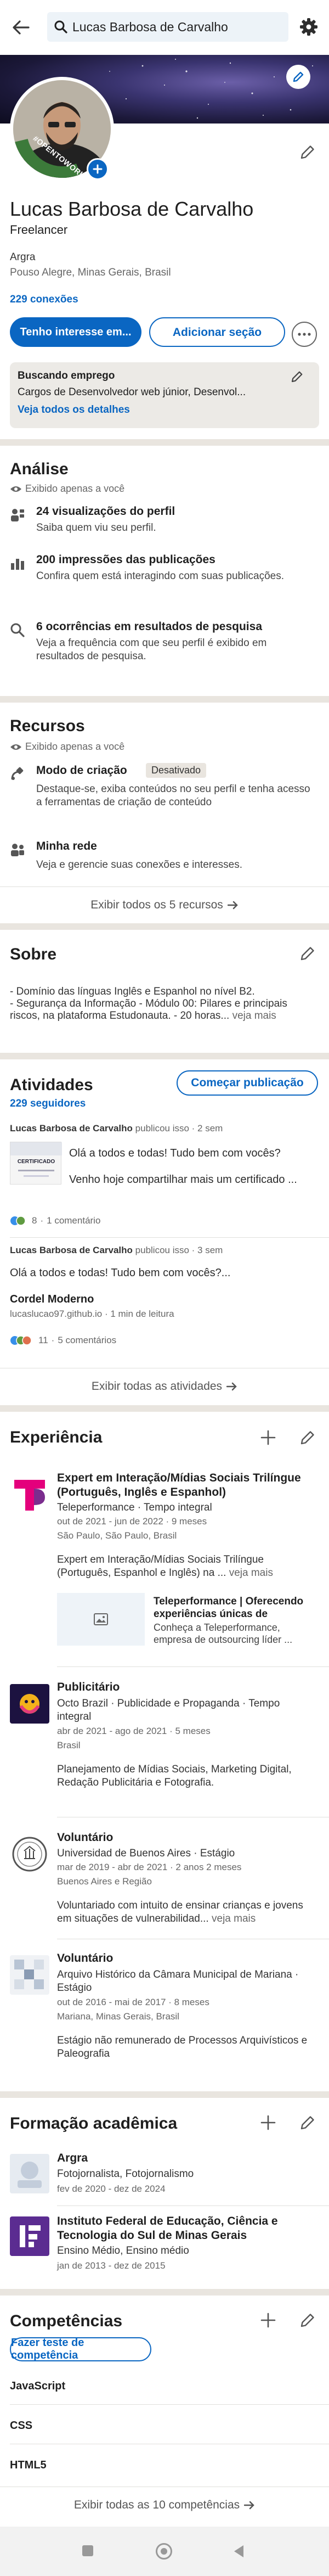  What do you see at coordinates (67, 489) in the screenshot?
I see `analytics-private-note: Exibido apenas a você` at bounding box center [67, 489].